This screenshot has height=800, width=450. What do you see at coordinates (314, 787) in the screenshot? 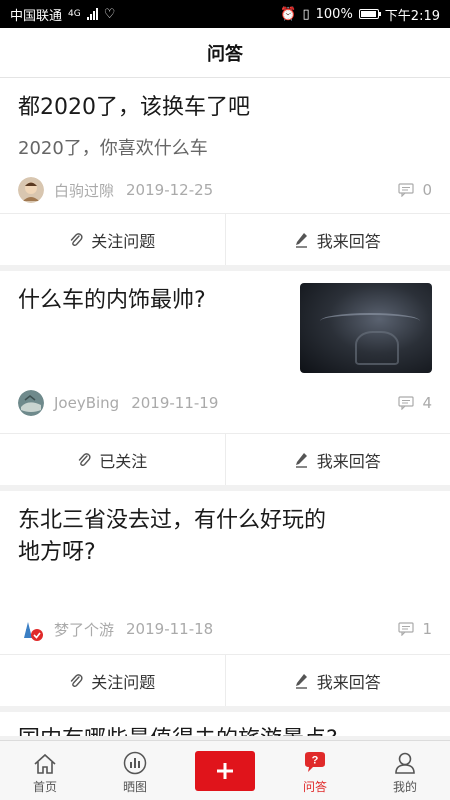
I see `nav-qa-label: 问答` at bounding box center [314, 787].